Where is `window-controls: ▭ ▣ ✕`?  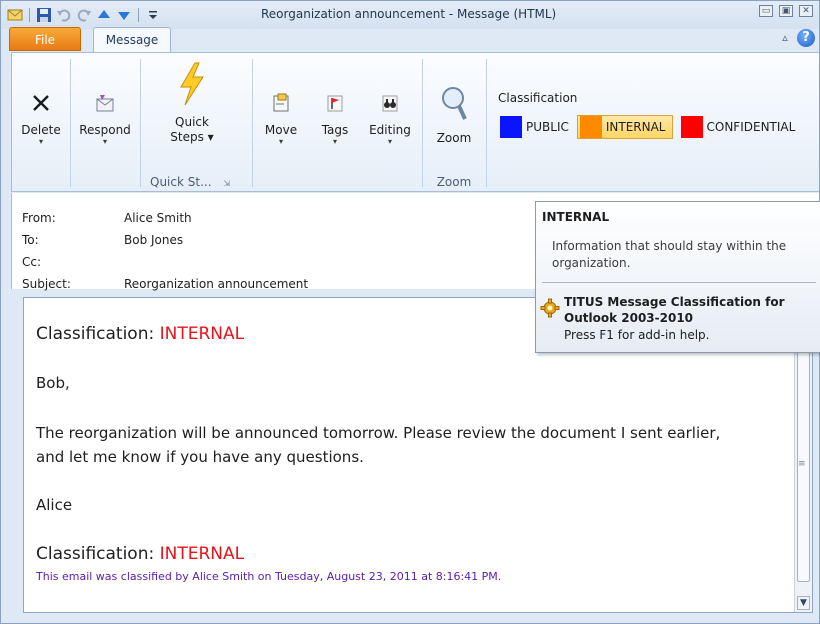
window-controls: ▭ ▣ ✕ is located at coordinates (786, 11).